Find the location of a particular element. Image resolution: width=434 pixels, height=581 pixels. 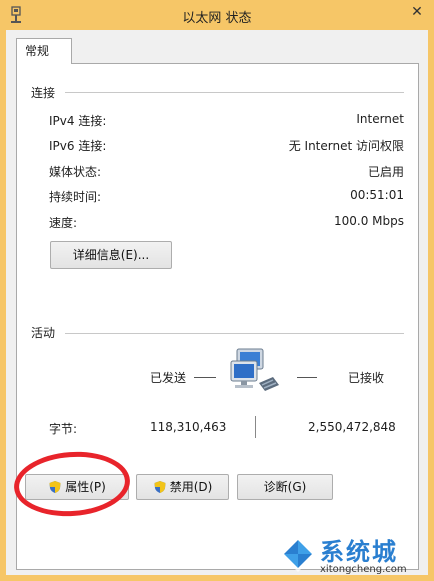

network-computers-icon is located at coordinates (254, 369).